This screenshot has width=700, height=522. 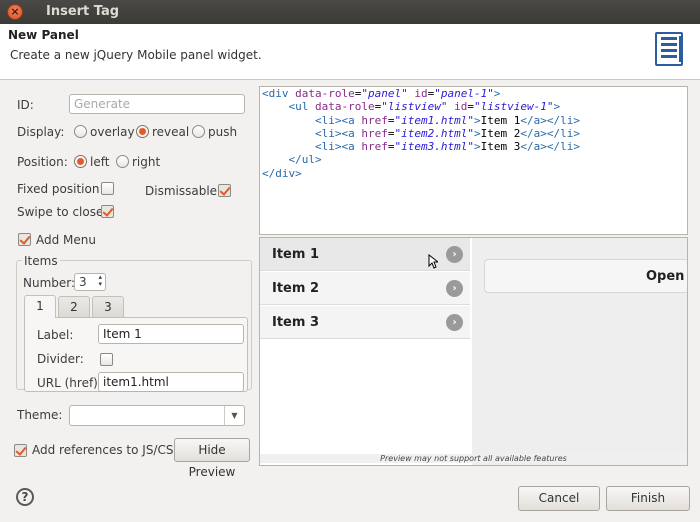 What do you see at coordinates (41, 261) in the screenshot?
I see `items-group-label: Items` at bounding box center [41, 261].